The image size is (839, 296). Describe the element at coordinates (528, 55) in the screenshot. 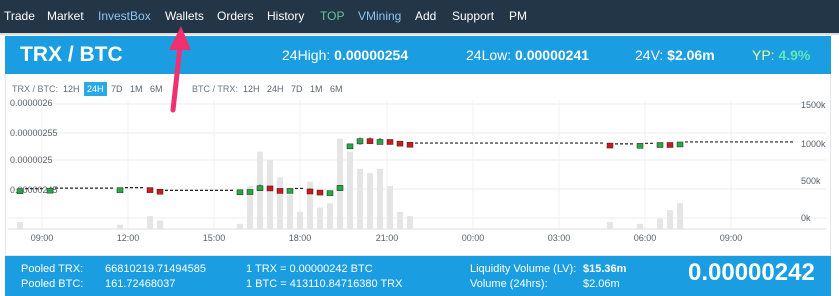

I see `low-stat: 24Low: 0.00000241` at that location.